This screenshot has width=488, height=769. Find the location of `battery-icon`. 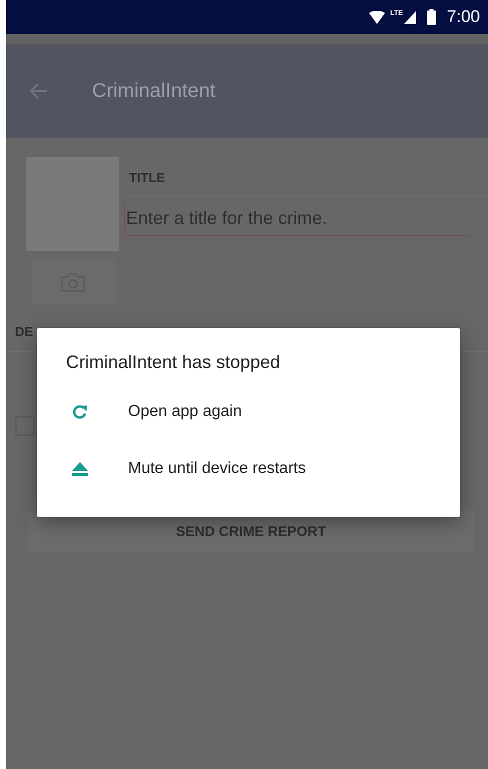

battery-icon is located at coordinates (431, 17).